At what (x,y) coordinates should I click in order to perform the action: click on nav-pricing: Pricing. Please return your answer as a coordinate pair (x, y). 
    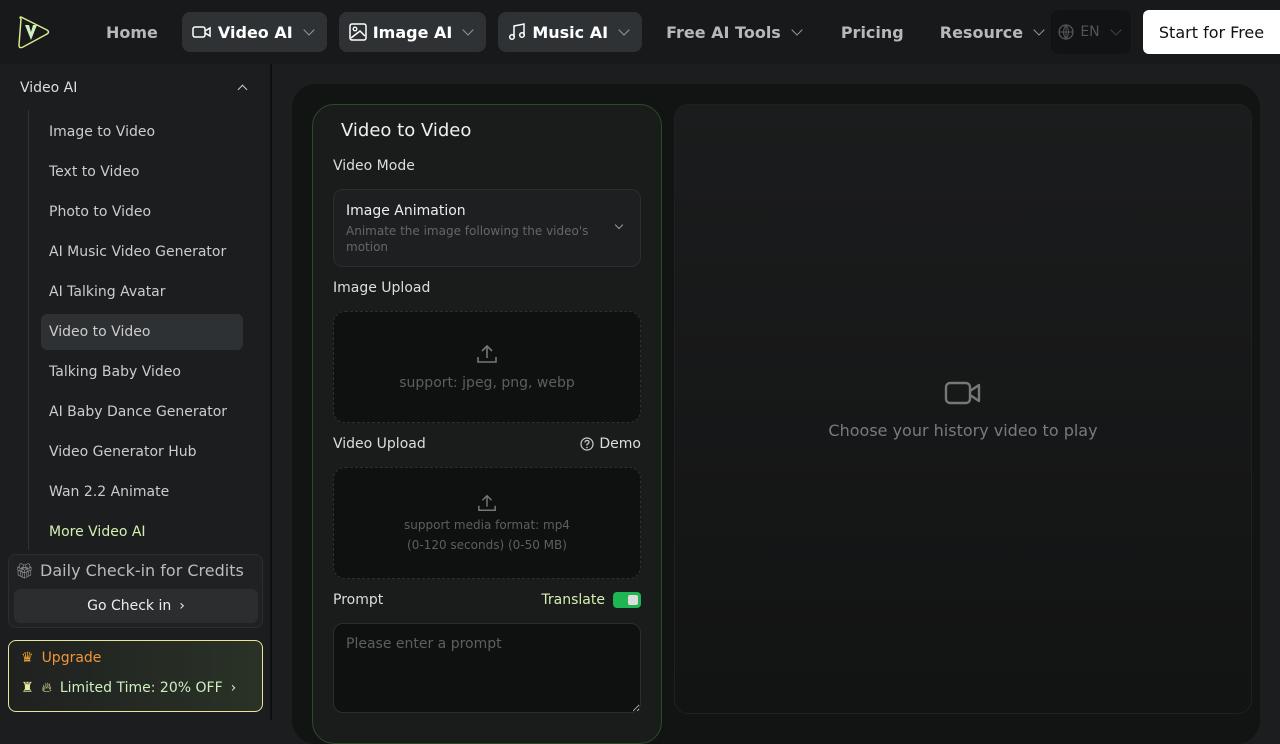
    Looking at the image, I should click on (872, 32).